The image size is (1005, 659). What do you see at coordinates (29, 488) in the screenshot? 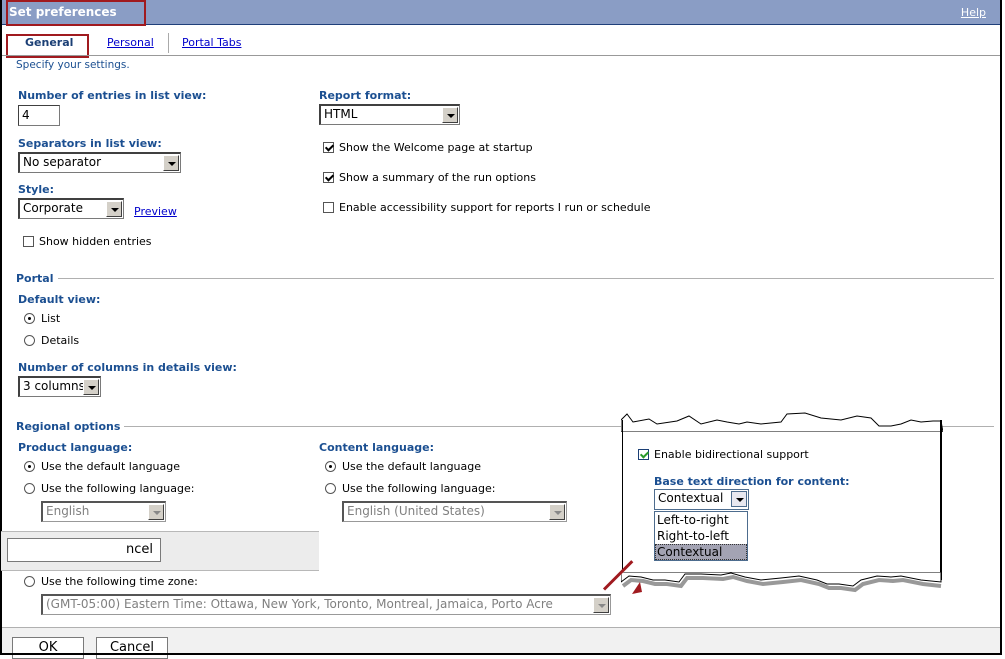
I see `product-following-radio` at bounding box center [29, 488].